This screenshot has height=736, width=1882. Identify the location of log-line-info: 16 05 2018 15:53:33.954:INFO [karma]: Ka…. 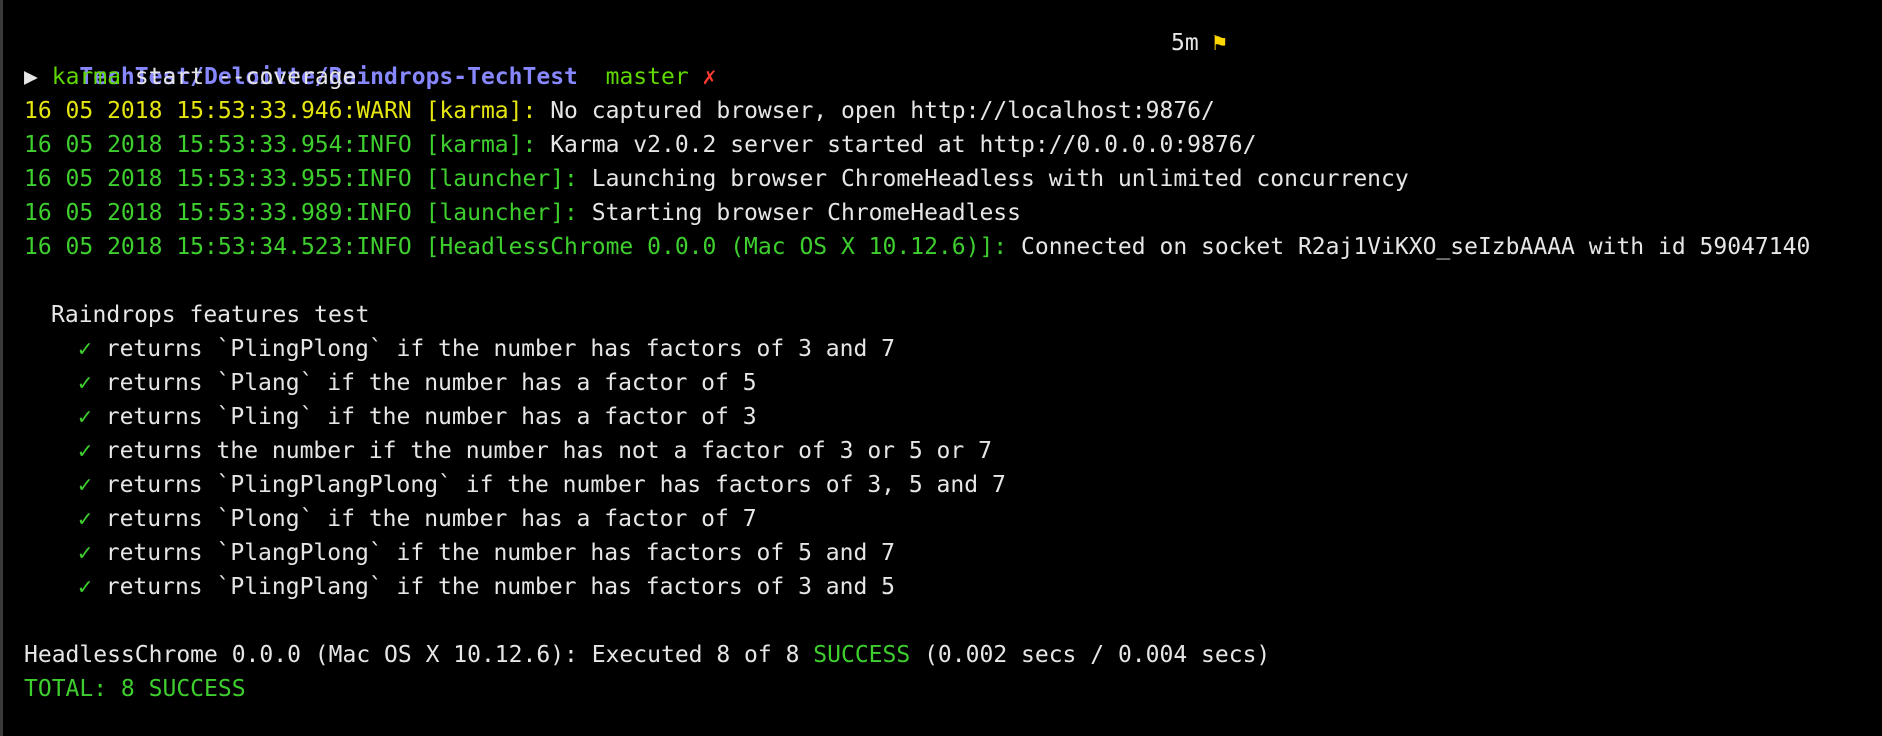
(953, 145).